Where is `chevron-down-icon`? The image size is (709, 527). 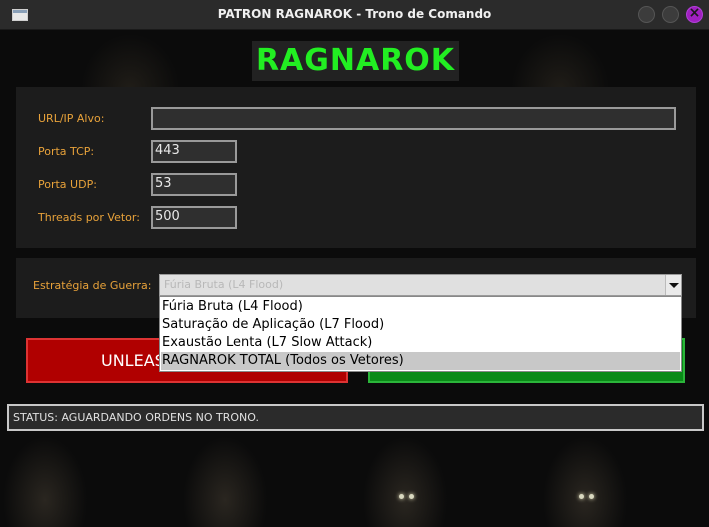
chevron-down-icon is located at coordinates (673, 285).